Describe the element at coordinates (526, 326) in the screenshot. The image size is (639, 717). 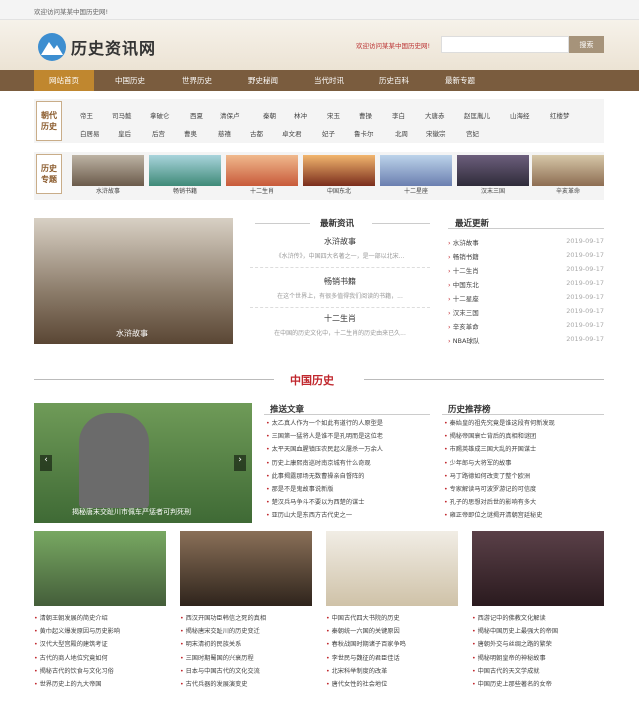
I see `recent-item: › 辛亥革命 2019-09-17` at that location.